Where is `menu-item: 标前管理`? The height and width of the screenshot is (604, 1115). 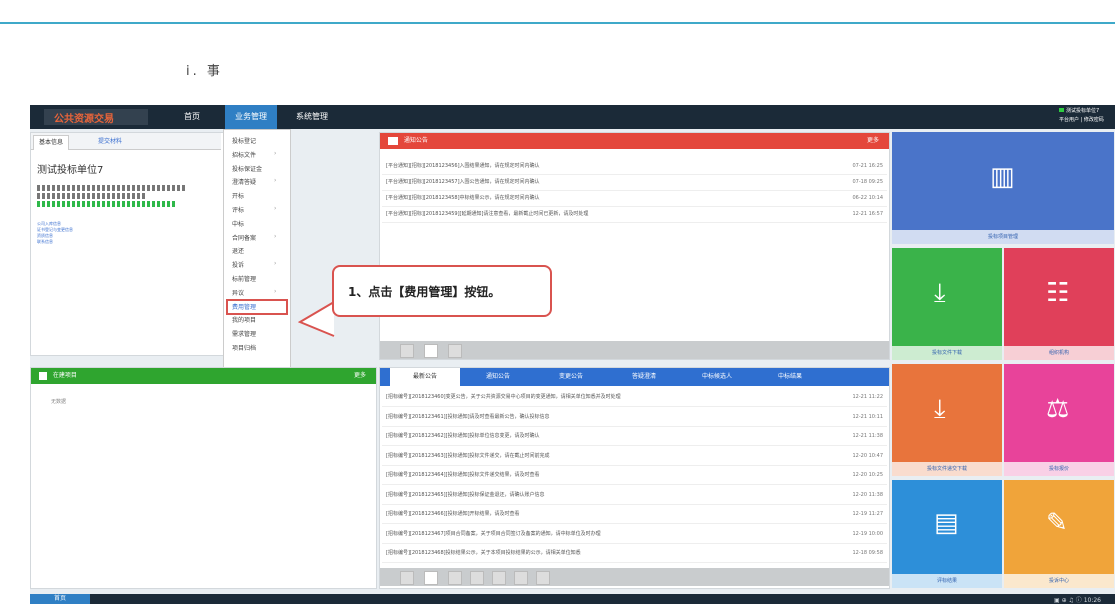
menu-item: 标前管理 is located at coordinates (244, 278).